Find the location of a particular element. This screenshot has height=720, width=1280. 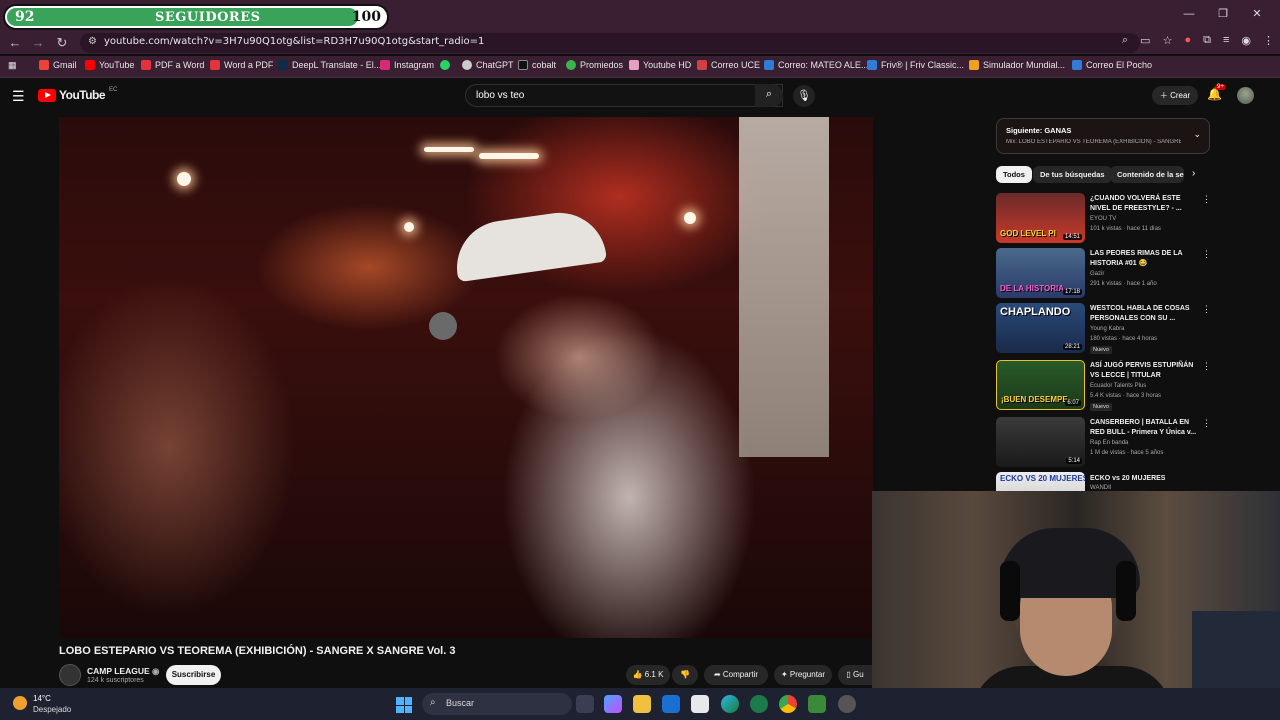

menu-icon: ⋮ is located at coordinates (1268, 40).